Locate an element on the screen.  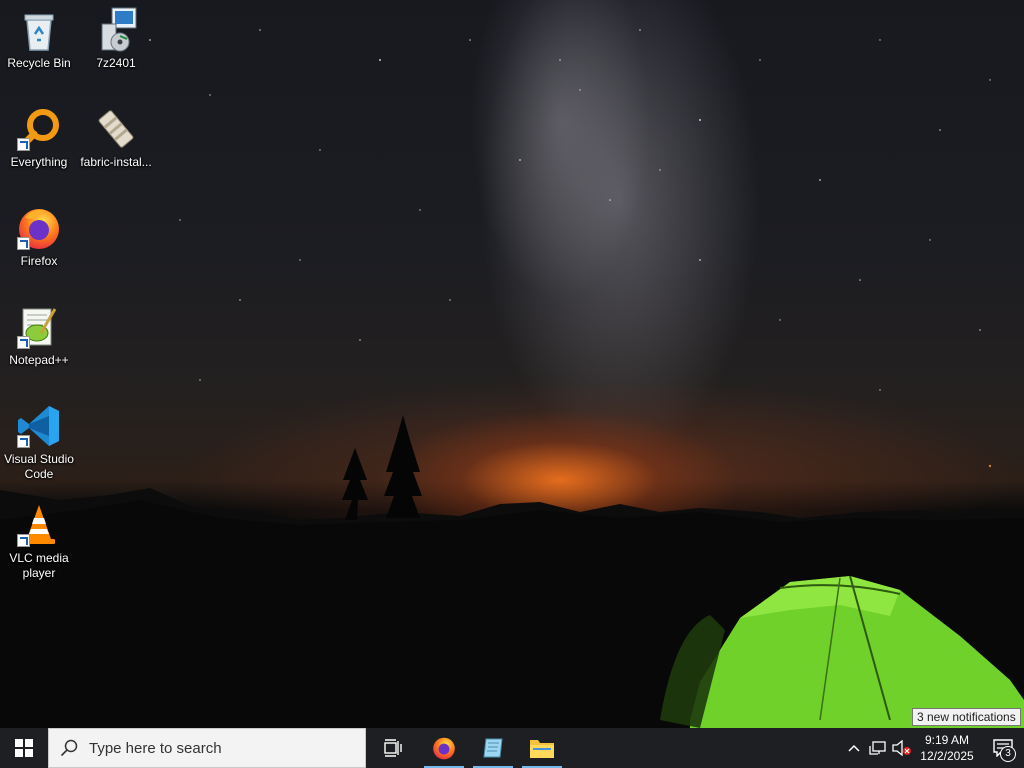
start-button is located at coordinates (24, 748).